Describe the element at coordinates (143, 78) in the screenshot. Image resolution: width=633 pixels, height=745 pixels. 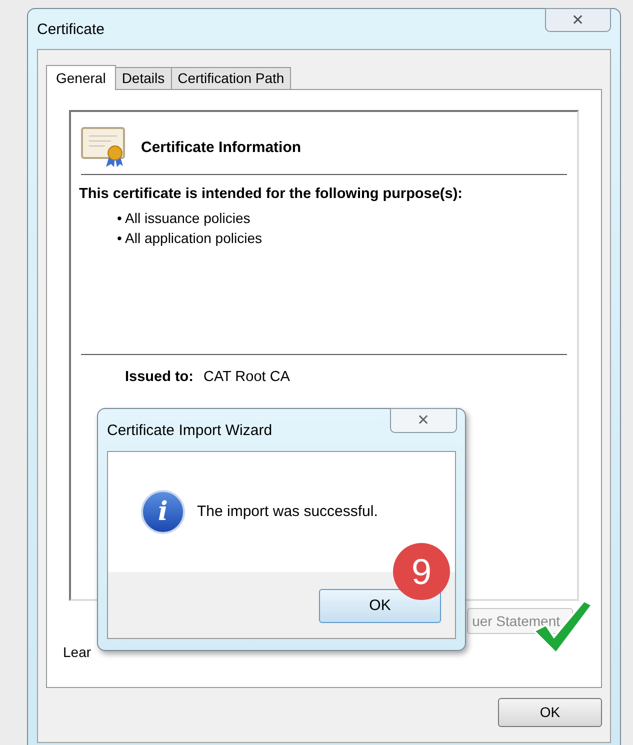
I see `tab: Details` at that location.